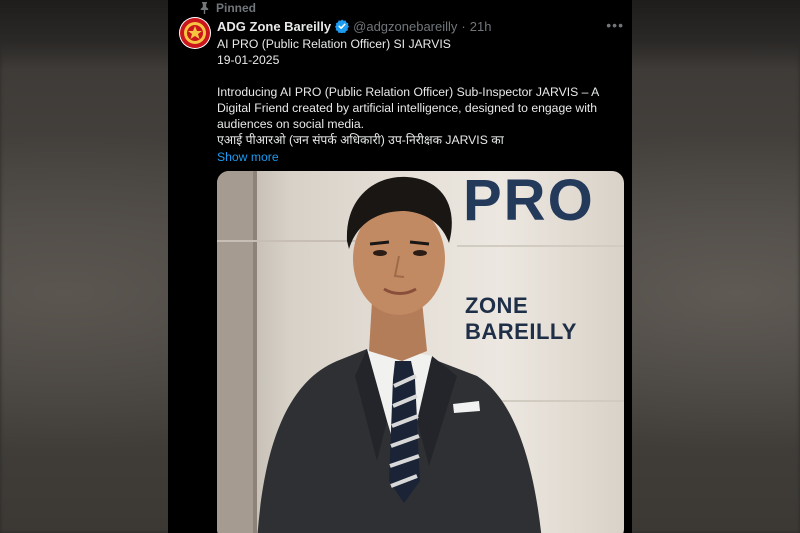 Image resolution: width=800 pixels, height=533 pixels. What do you see at coordinates (291, 124) in the screenshot?
I see `tweet-line: audiences on social media.` at bounding box center [291, 124].